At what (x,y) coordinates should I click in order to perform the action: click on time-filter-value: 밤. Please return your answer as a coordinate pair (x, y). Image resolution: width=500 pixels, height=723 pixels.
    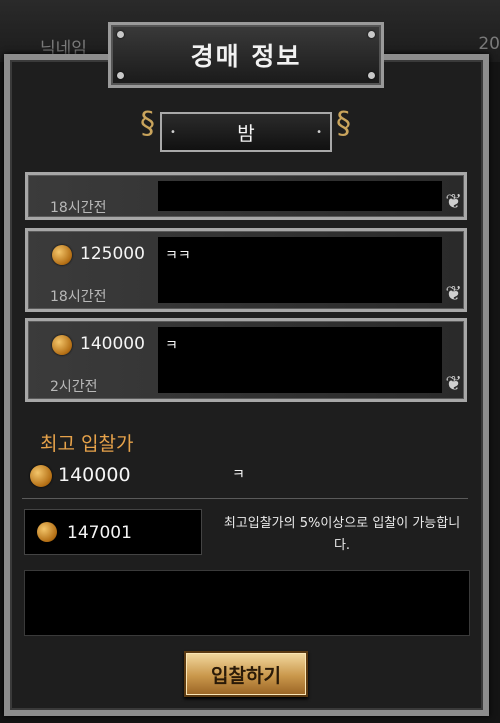
    Looking at the image, I should click on (246, 133).